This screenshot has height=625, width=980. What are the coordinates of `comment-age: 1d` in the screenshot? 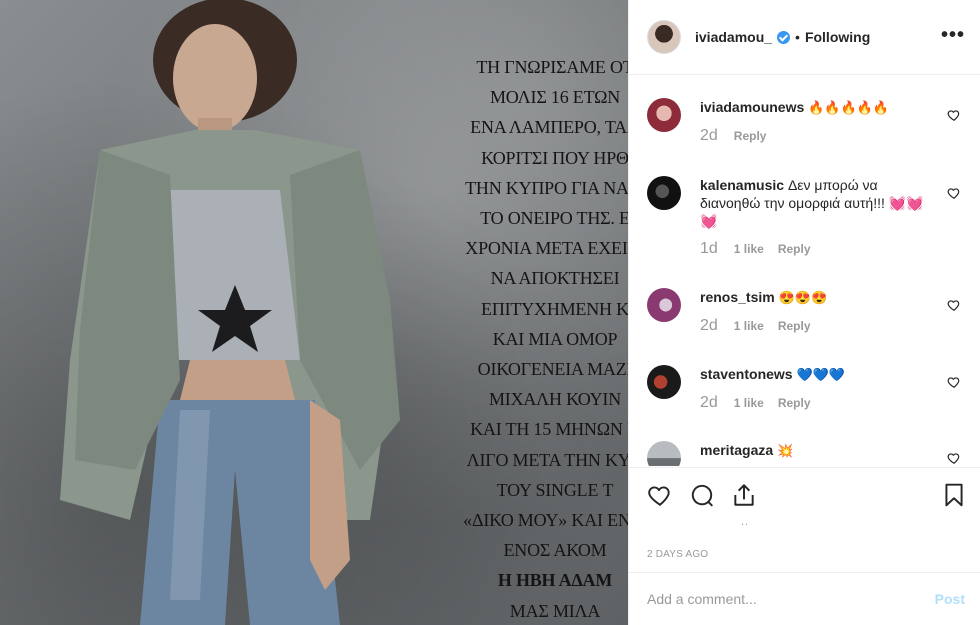 It's located at (709, 248).